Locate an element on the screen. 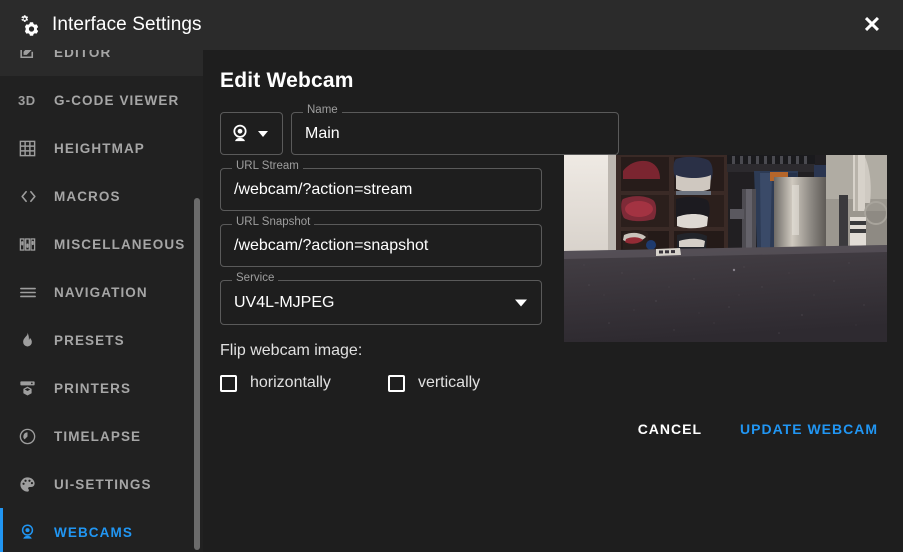  webcam-type-select is located at coordinates (251, 133).